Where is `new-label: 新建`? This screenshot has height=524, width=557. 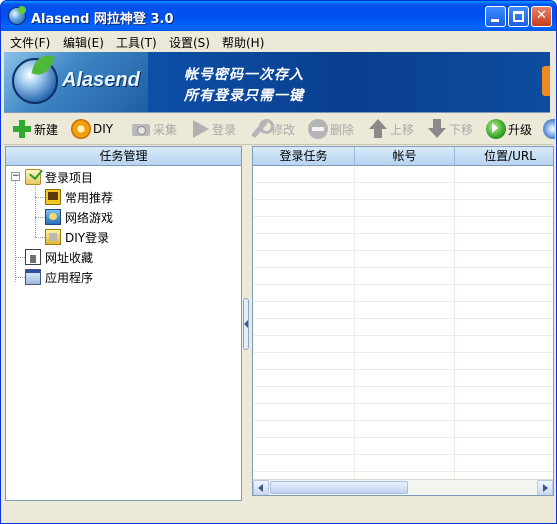 new-label: 新建 is located at coordinates (46, 129).